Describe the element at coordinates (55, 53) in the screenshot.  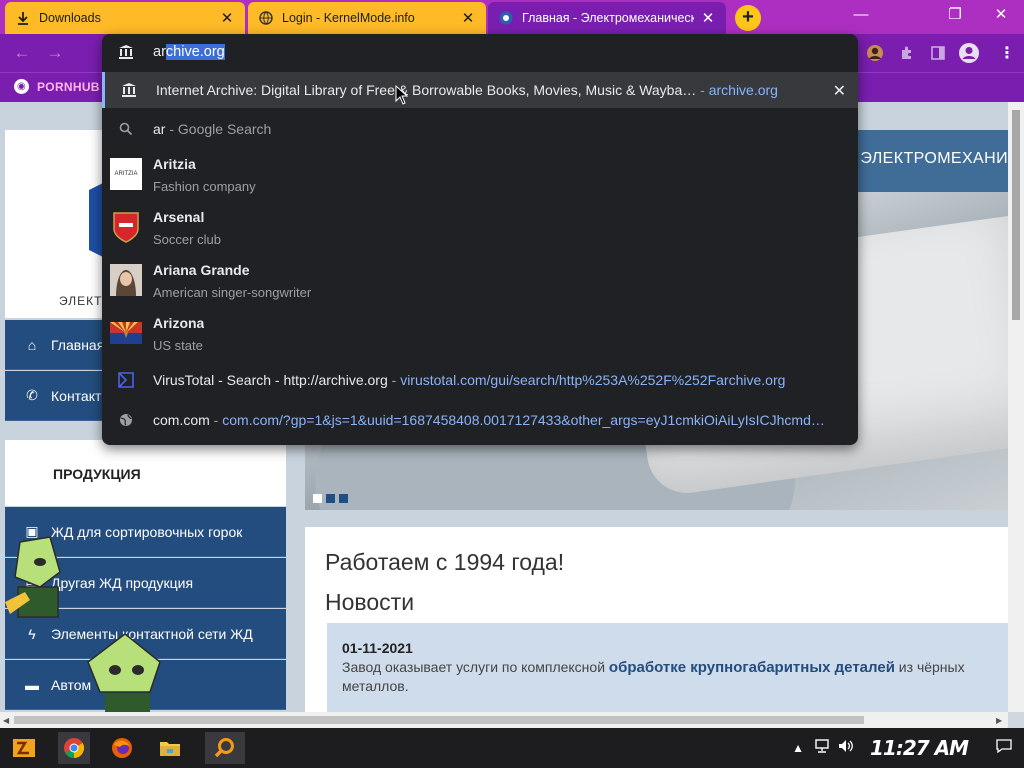
I see `forward-button: →` at that location.